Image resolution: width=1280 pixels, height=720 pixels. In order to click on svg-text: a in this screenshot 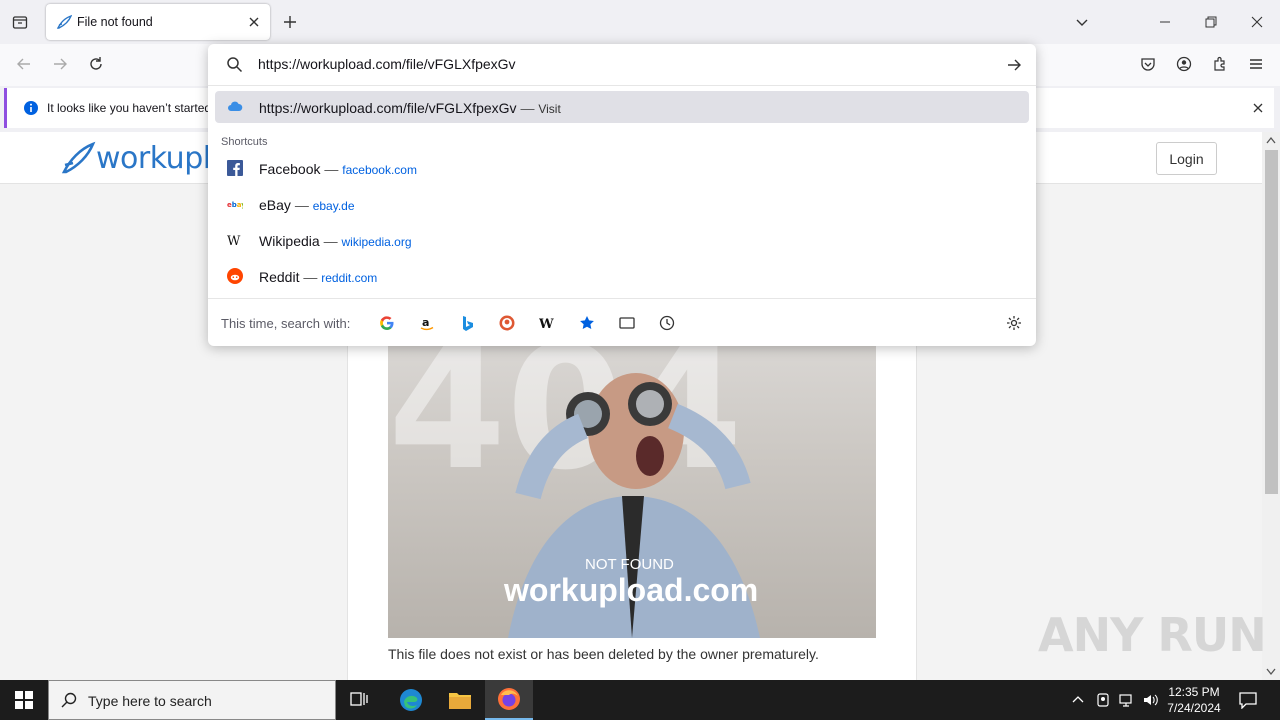, I will do `click(425, 322)`.